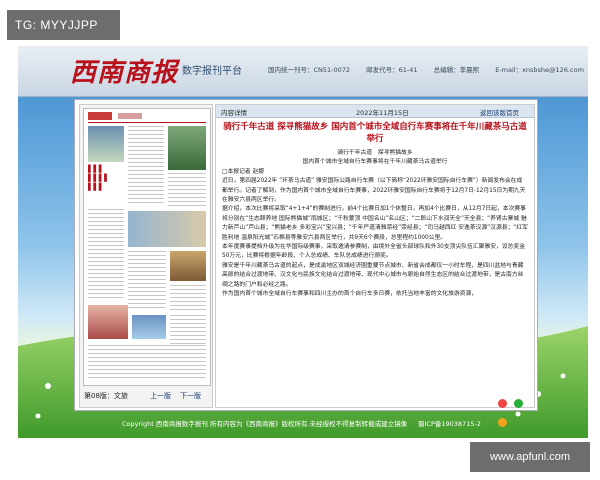  Describe the element at coordinates (375, 133) in the screenshot. I see `article-title: 骑行千年古道 探寻熊猫故乡 国内首个城市全域自行车赛事将在千年川藏茶马古道举行` at that location.